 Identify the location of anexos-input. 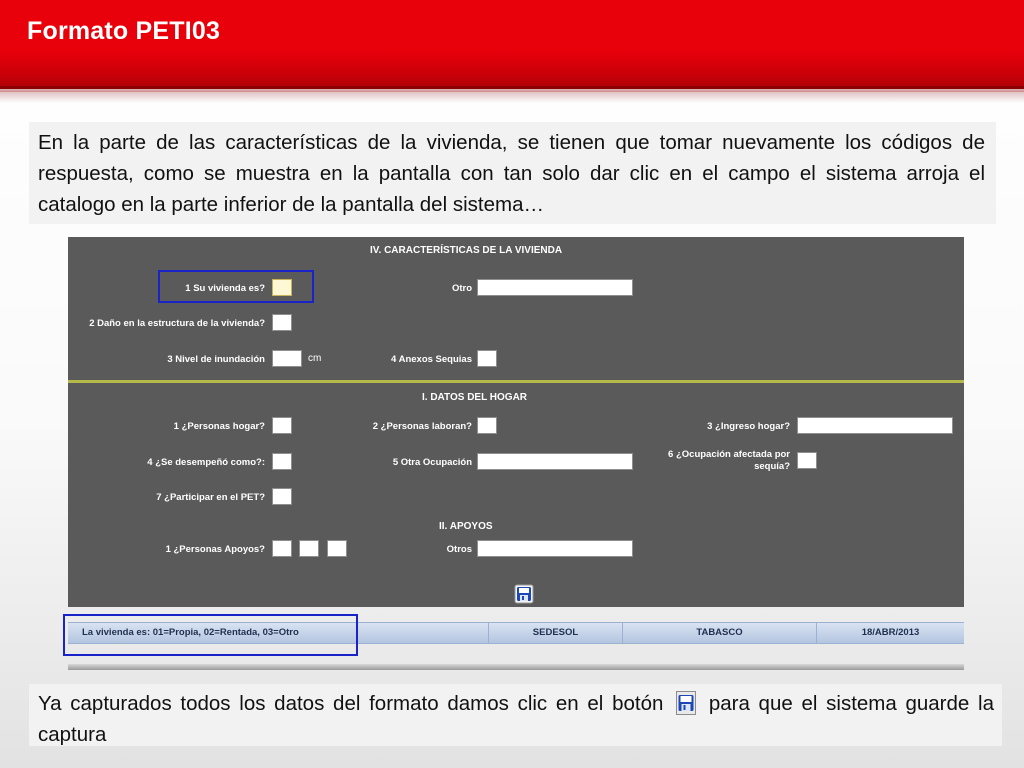
(487, 358).